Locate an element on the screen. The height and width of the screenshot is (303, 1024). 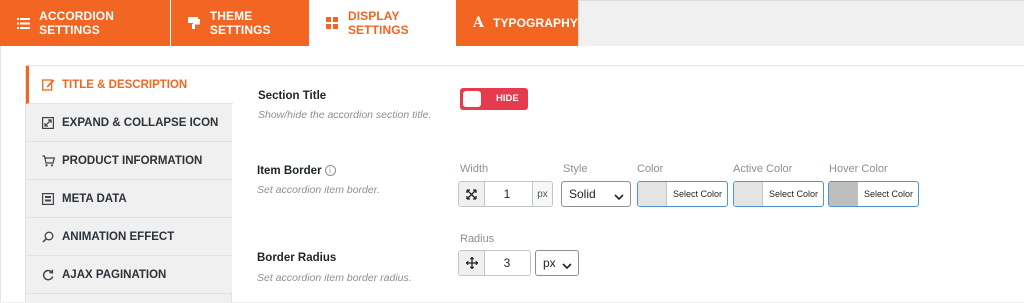
sidebar-item-label: PRODUCT INFORMATION is located at coordinates (132, 160).